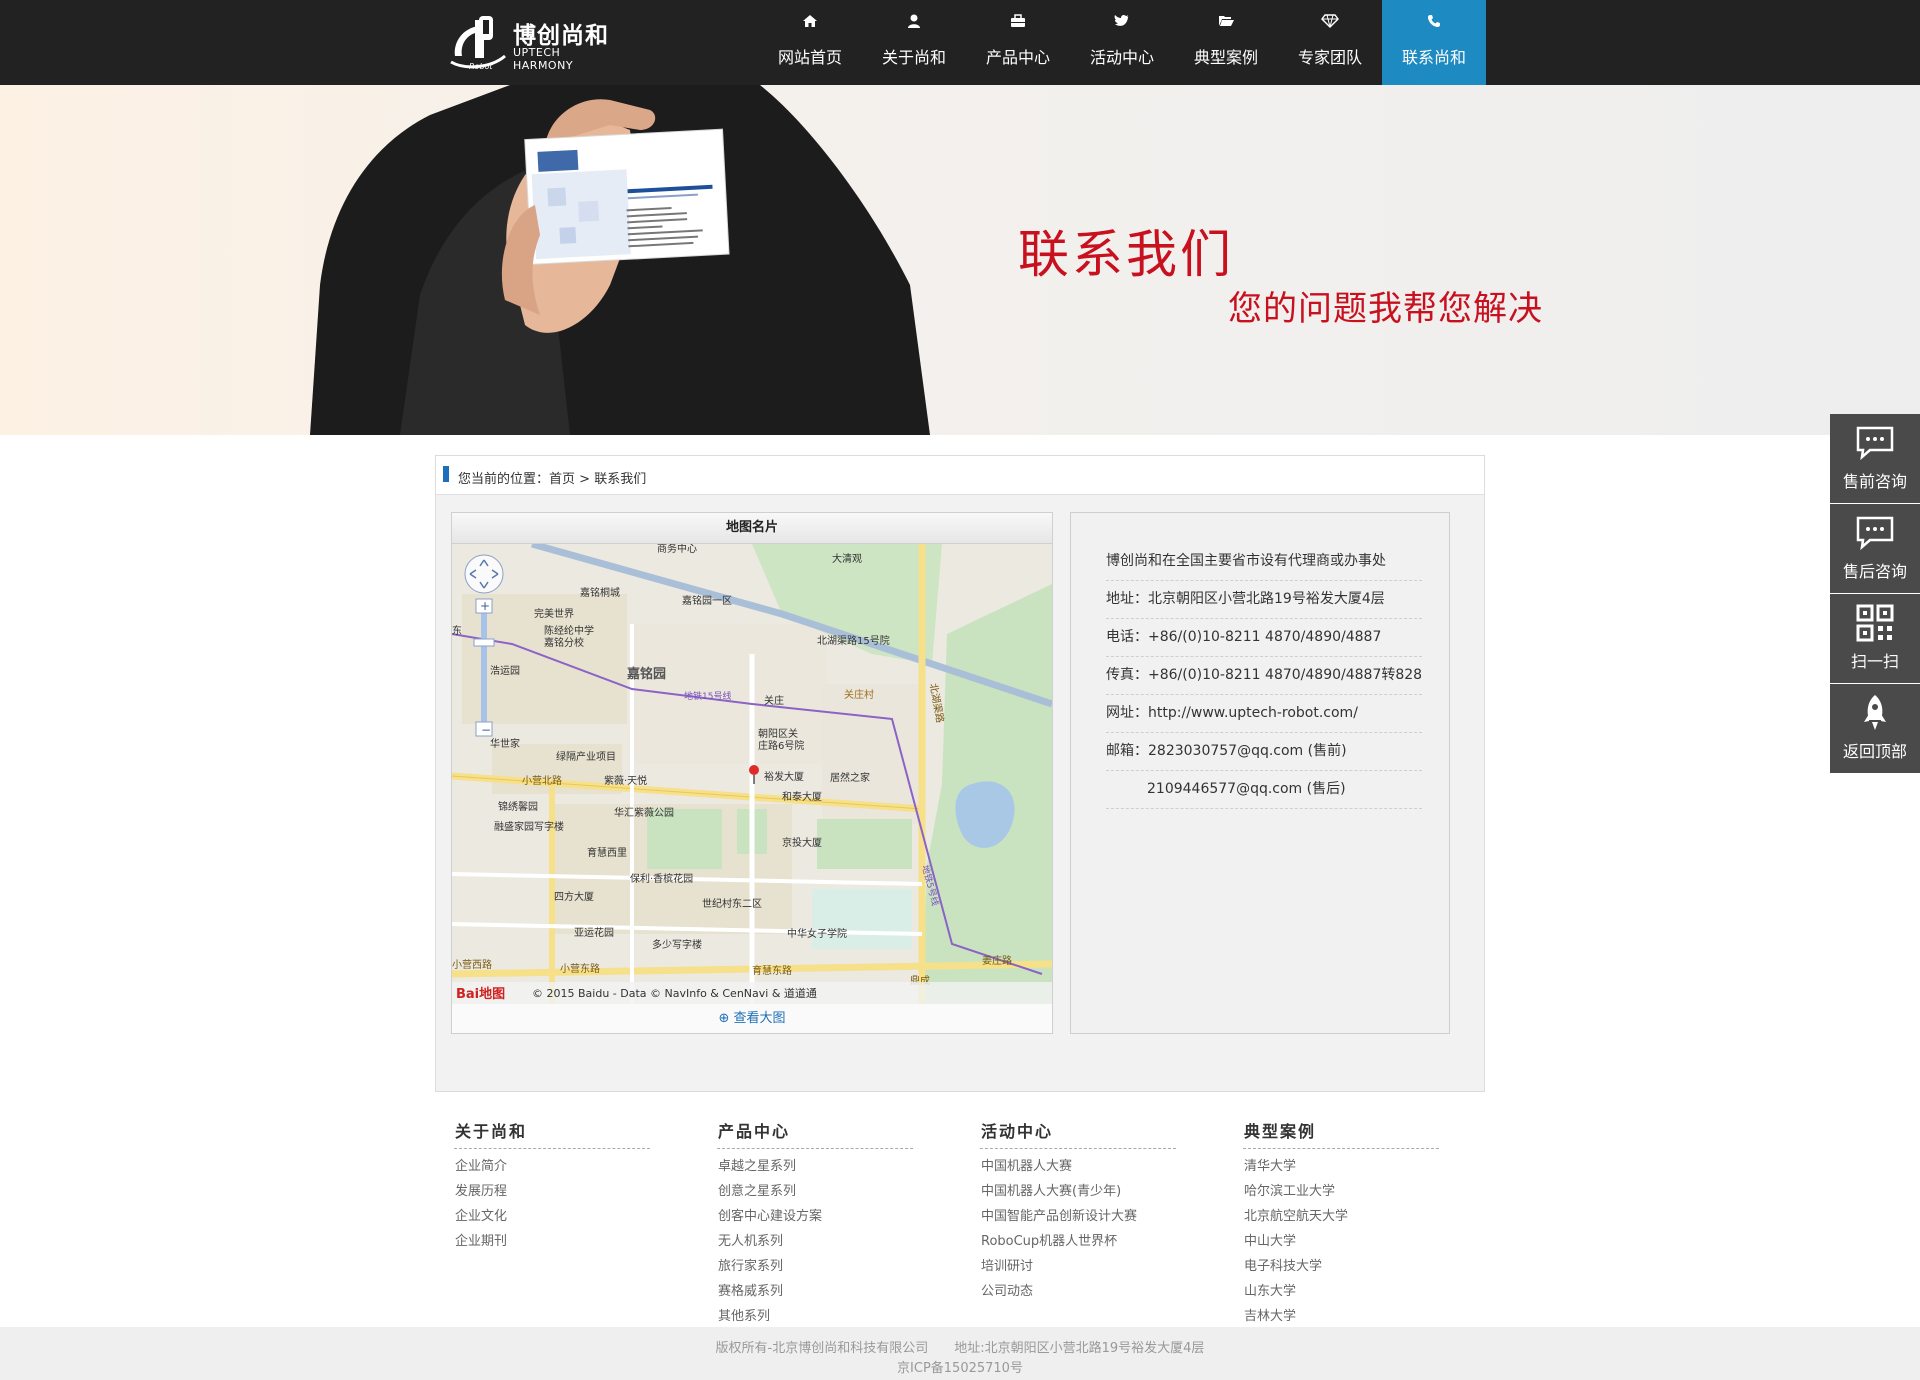  Describe the element at coordinates (802, 842) in the screenshot. I see `map-label: 京投大厦` at that location.